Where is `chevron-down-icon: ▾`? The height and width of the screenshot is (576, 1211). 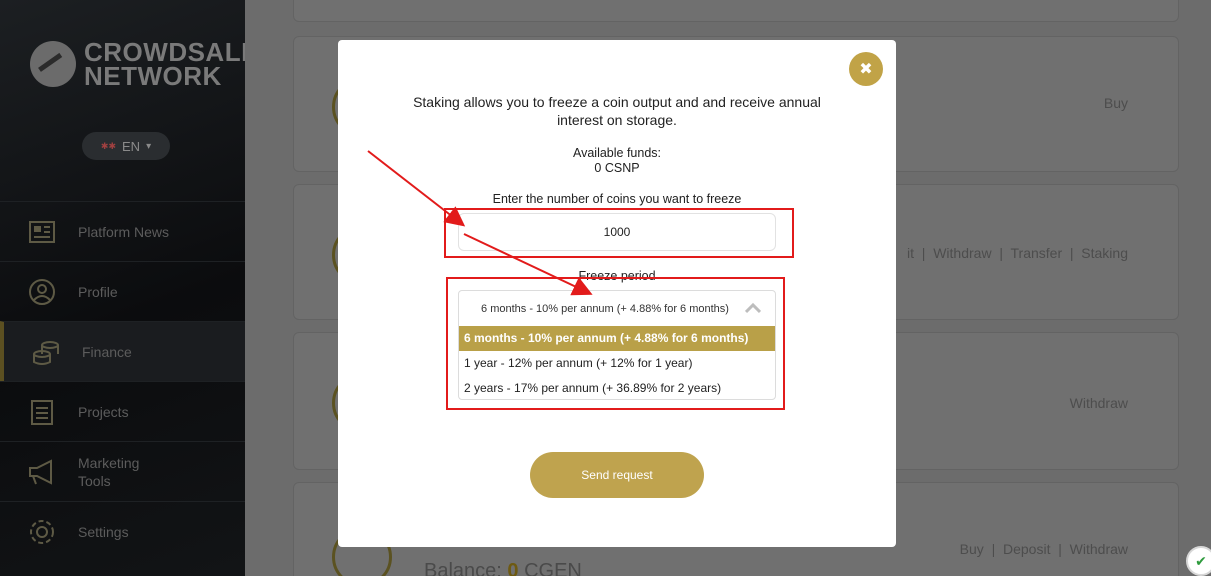 chevron-down-icon: ▾ is located at coordinates (149, 146).